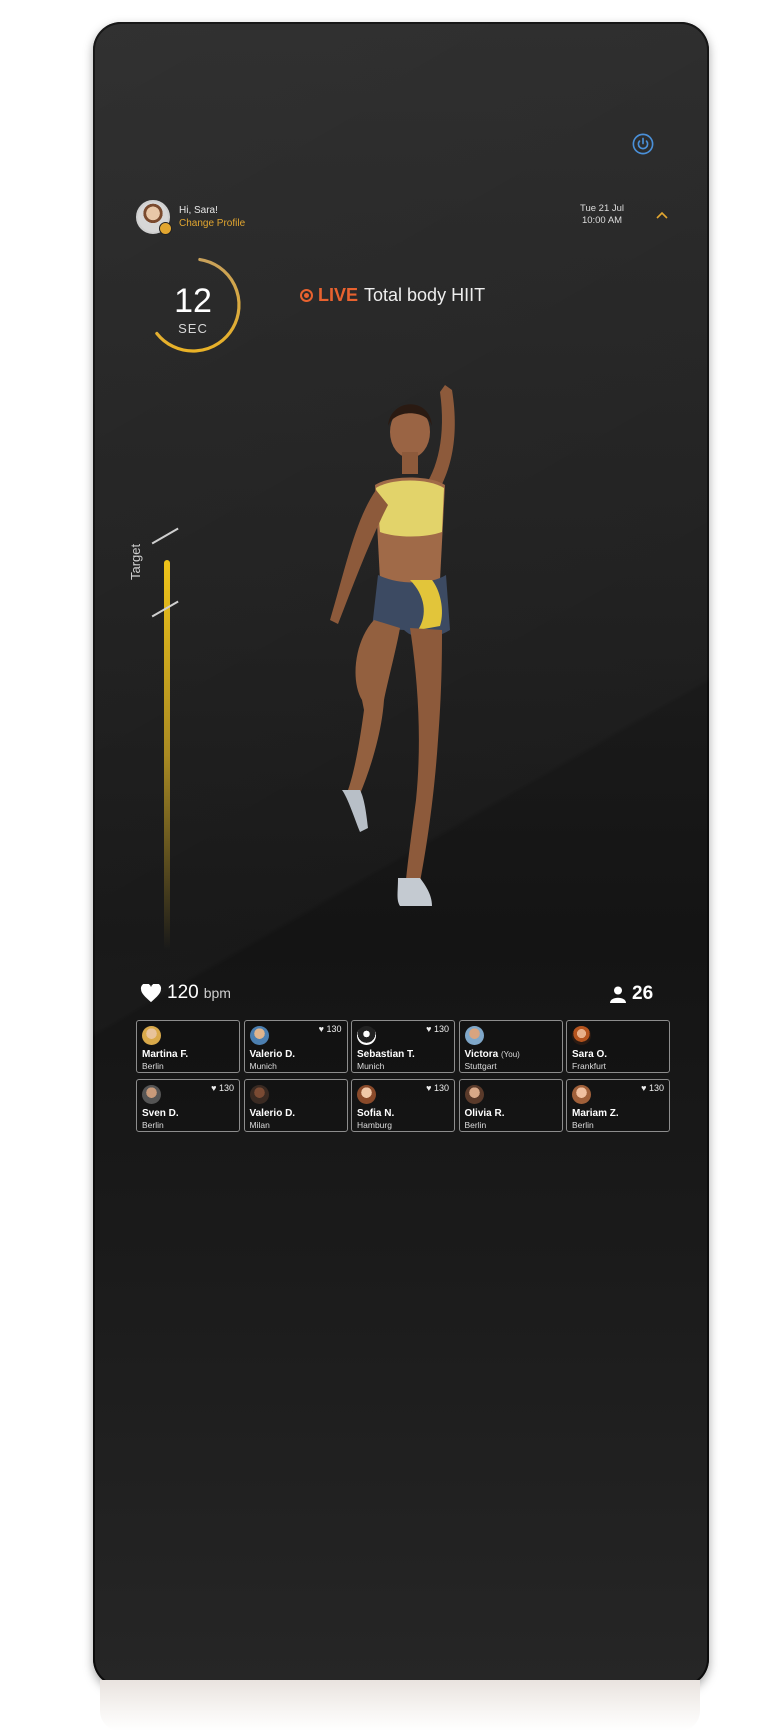 The height and width of the screenshot is (1731, 769). What do you see at coordinates (295, 1046) in the screenshot?
I see `participant-card: ♥ 130 Valerio D. Munich` at bounding box center [295, 1046].